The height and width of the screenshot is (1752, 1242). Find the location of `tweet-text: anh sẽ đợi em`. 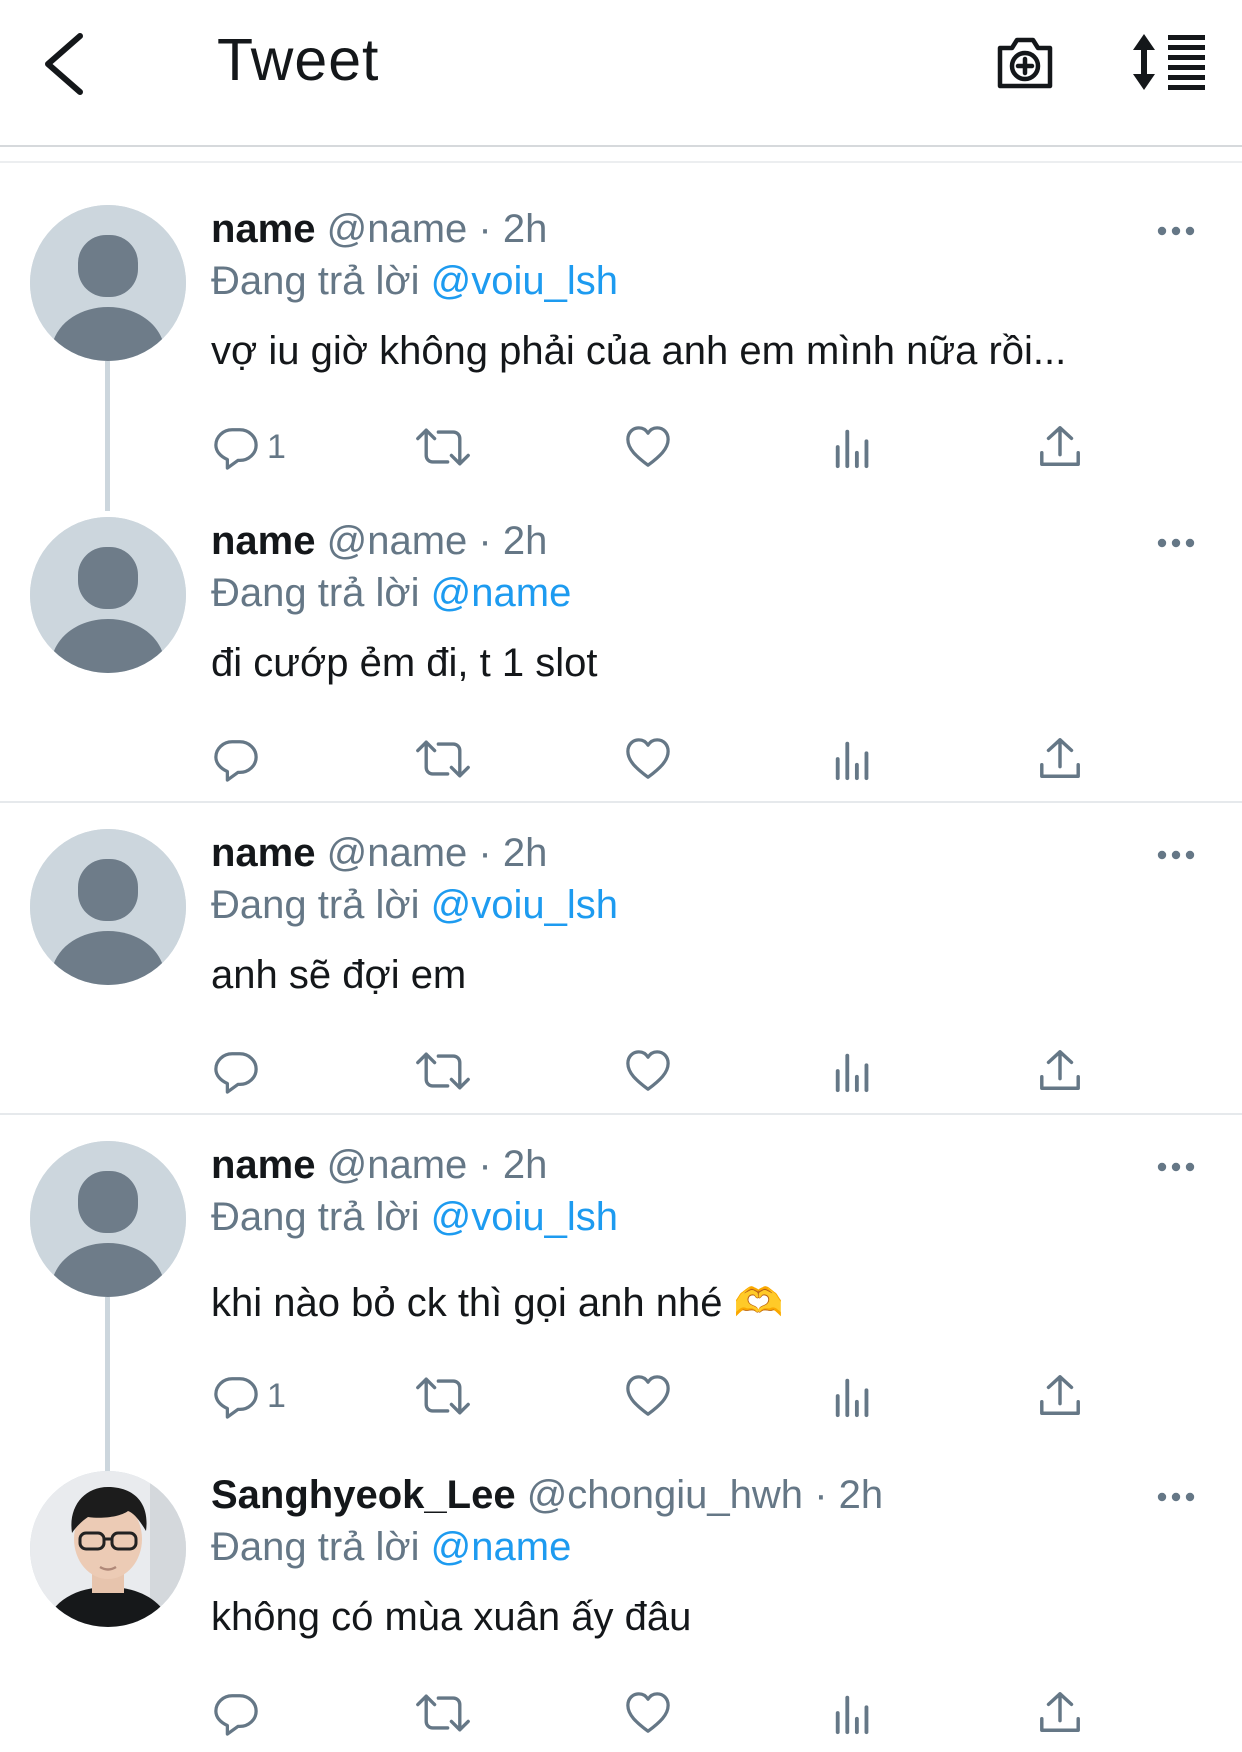

tweet-text: anh sẽ đợi em is located at coordinates (339, 975).